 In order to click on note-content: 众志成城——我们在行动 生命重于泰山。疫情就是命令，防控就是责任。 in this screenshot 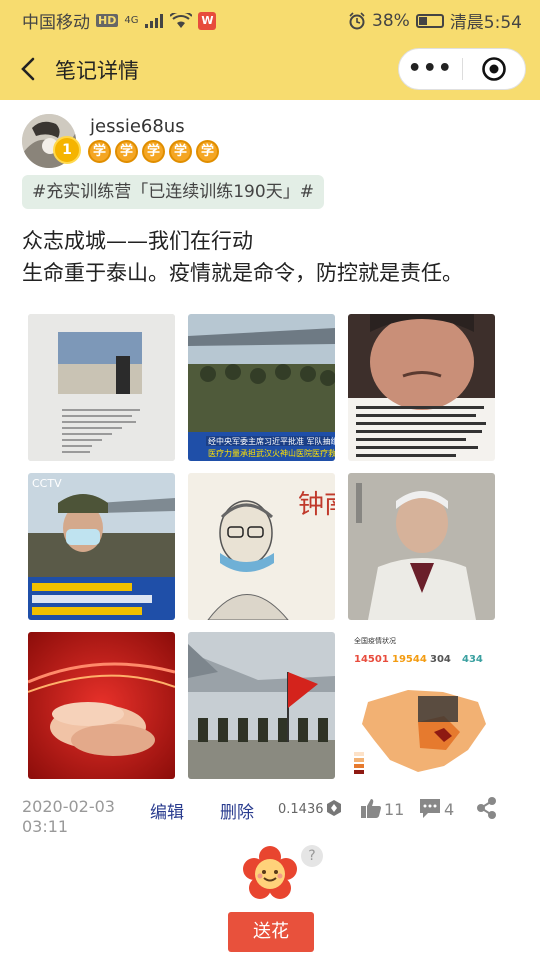, I will do `click(242, 257)`.